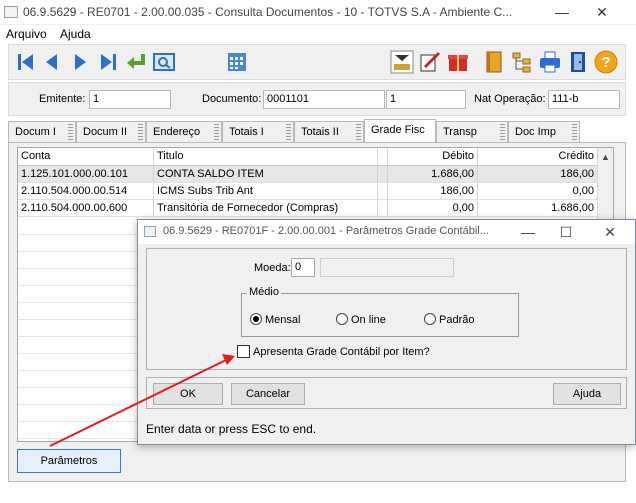 Image resolution: width=636 pixels, height=503 pixels. I want to click on tab-docum-ii: Docum II, so click(111, 132).